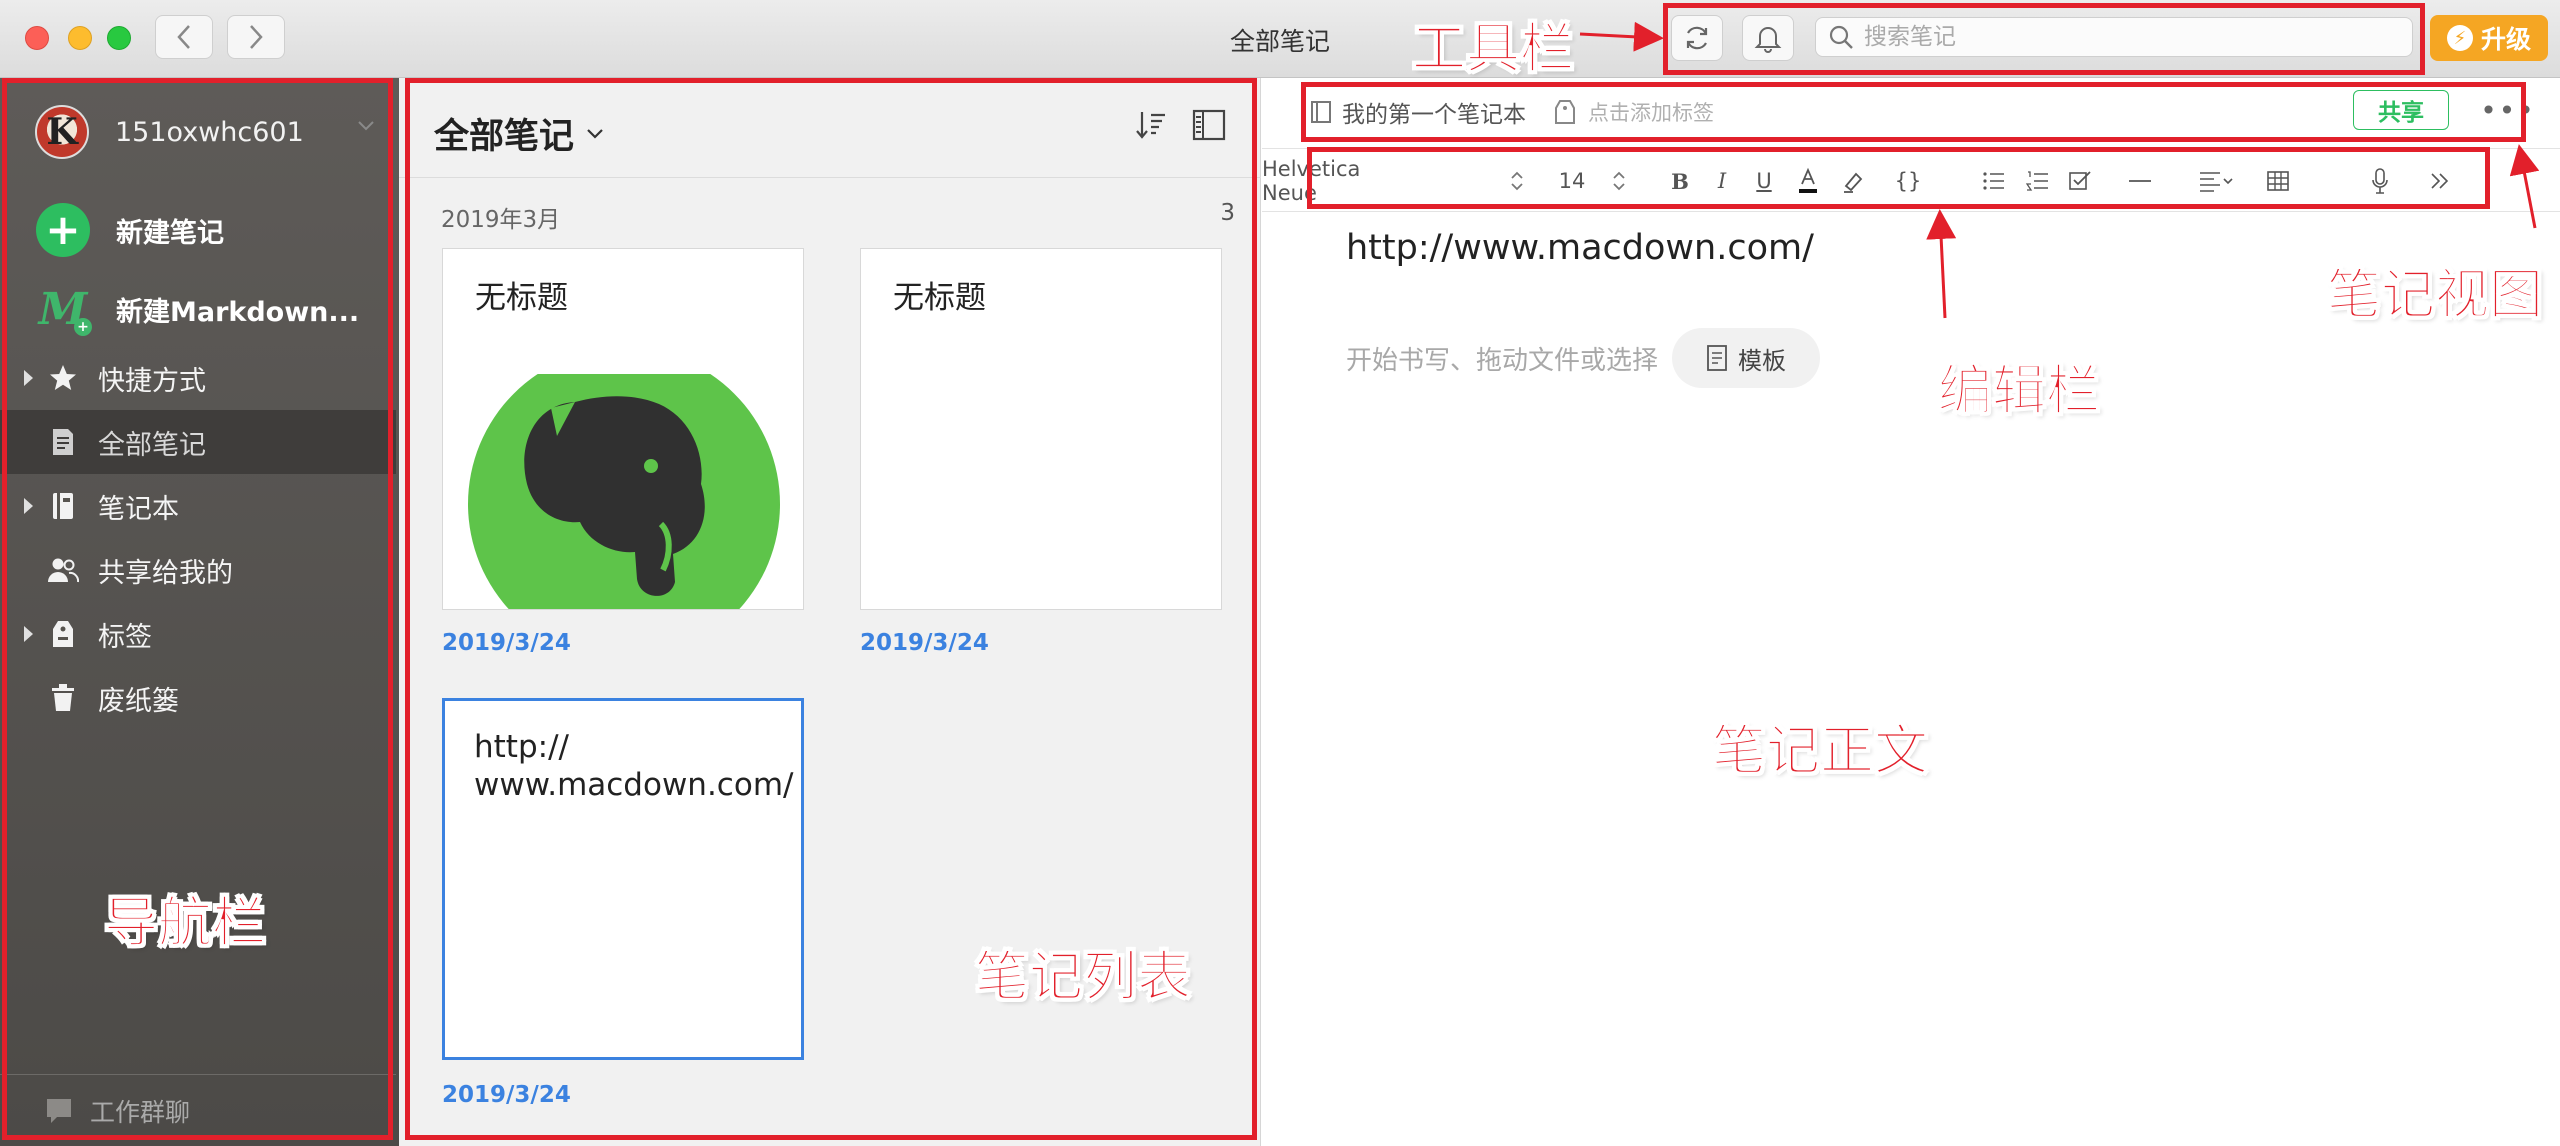 The width and height of the screenshot is (2560, 1146). What do you see at coordinates (1279, 41) in the screenshot?
I see `window-title: 全部笔记` at bounding box center [1279, 41].